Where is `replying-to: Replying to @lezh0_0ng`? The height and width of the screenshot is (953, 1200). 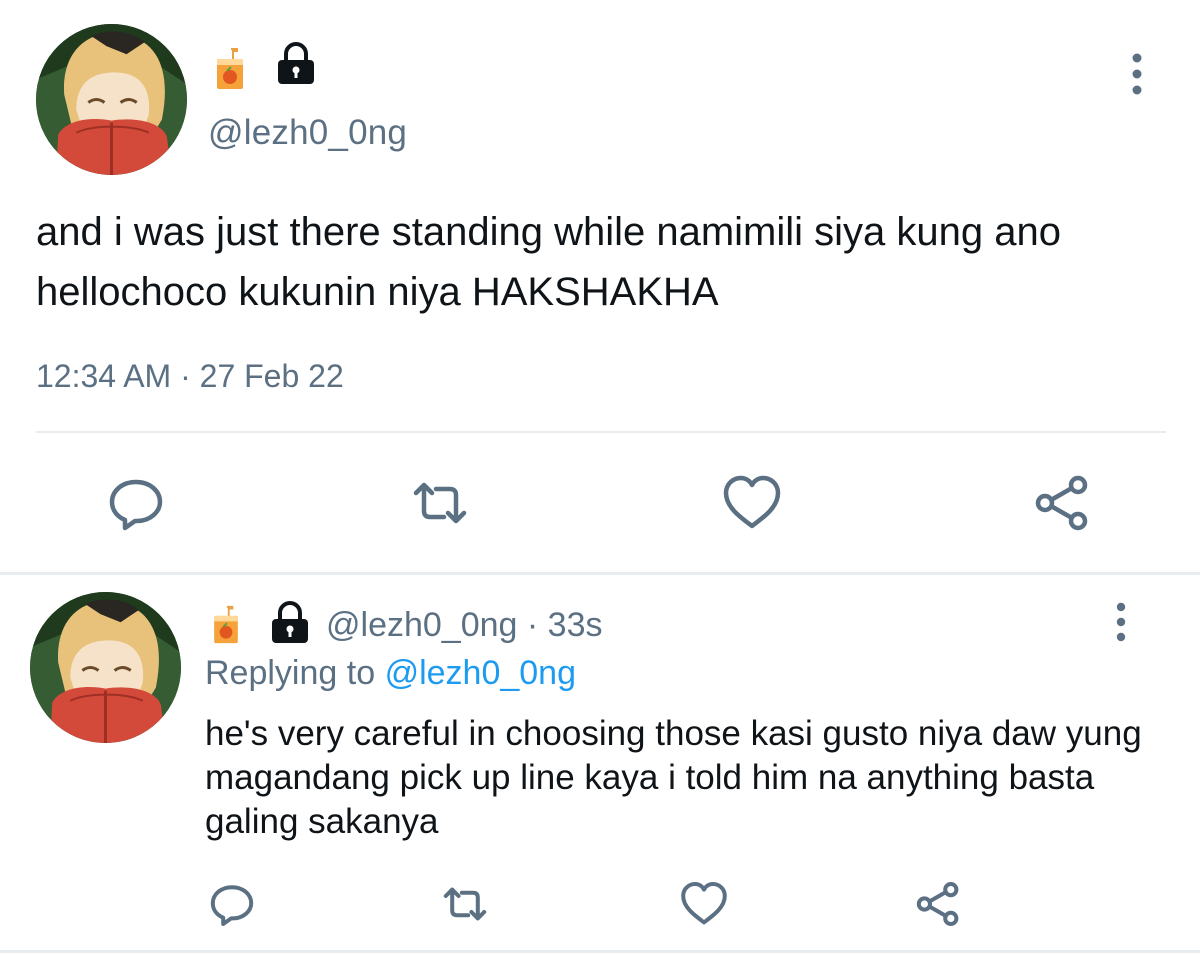
replying-to: Replying to @lezh0_0ng is located at coordinates (390, 673).